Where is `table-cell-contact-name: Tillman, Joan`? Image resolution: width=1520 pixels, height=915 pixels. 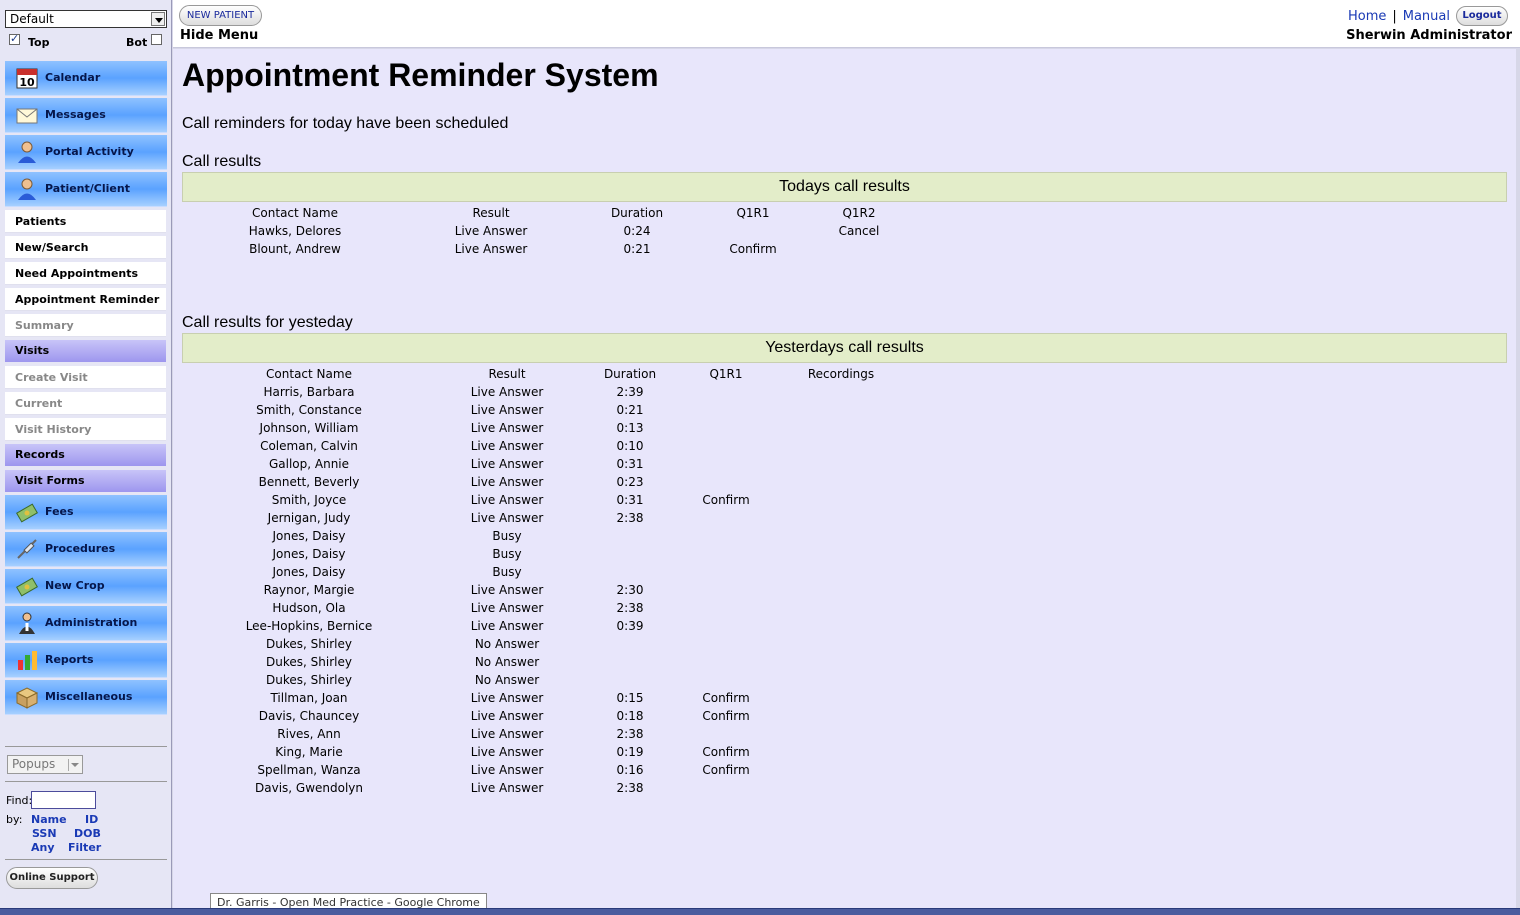
table-cell-contact-name: Tillman, Joan is located at coordinates (309, 698).